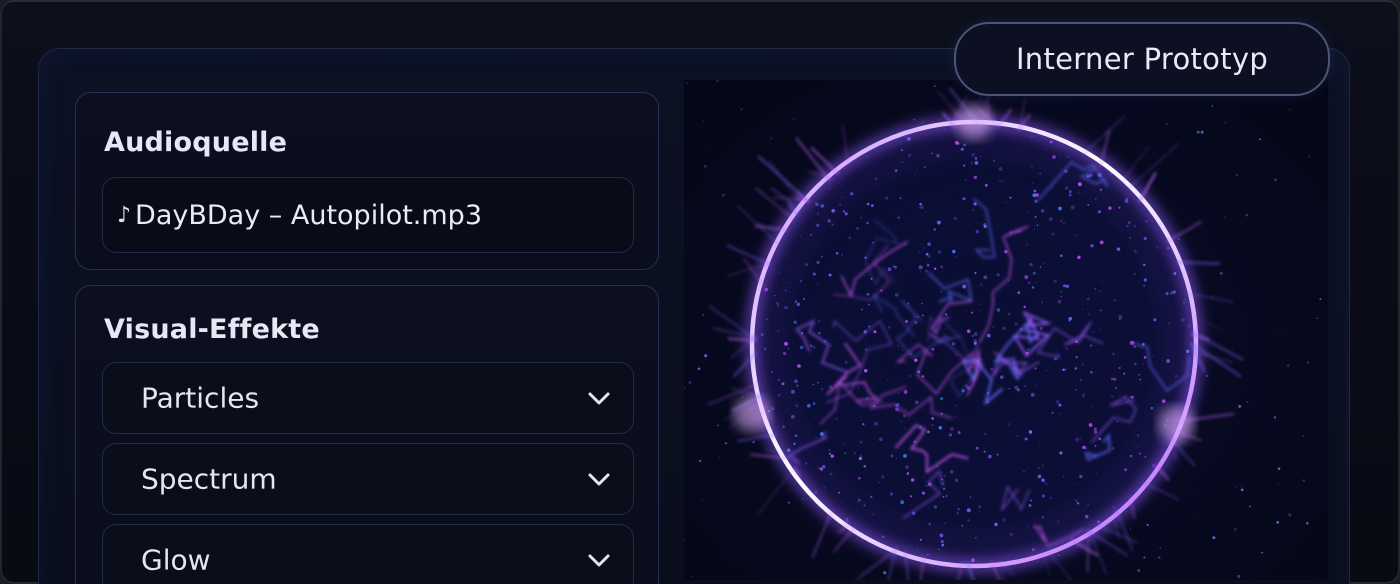 The height and width of the screenshot is (584, 1400). I want to click on spectrum-dropdown-label: Spectrum, so click(209, 479).